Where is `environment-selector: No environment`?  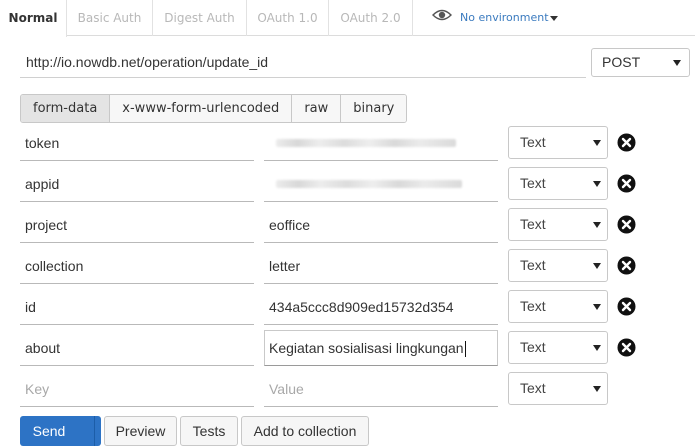 environment-selector: No environment is located at coordinates (495, 18).